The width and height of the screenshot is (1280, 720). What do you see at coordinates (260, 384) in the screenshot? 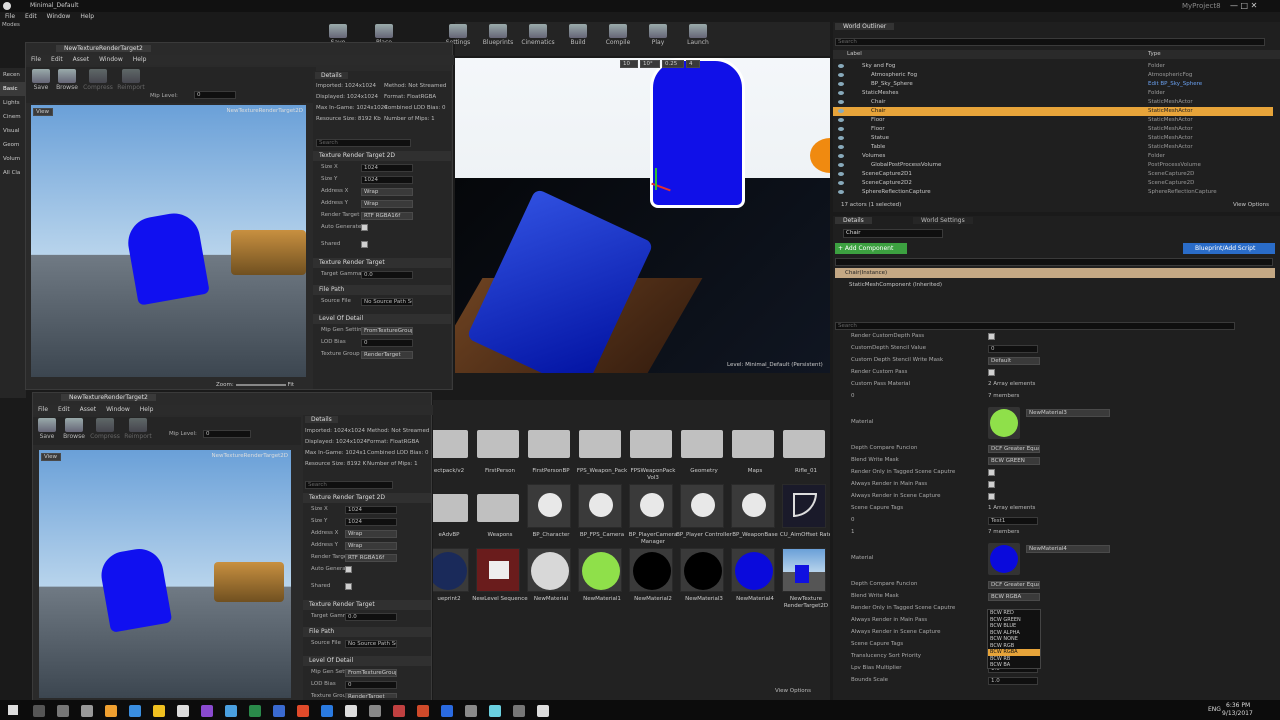
I see `te1-zoom-slider` at bounding box center [260, 384].